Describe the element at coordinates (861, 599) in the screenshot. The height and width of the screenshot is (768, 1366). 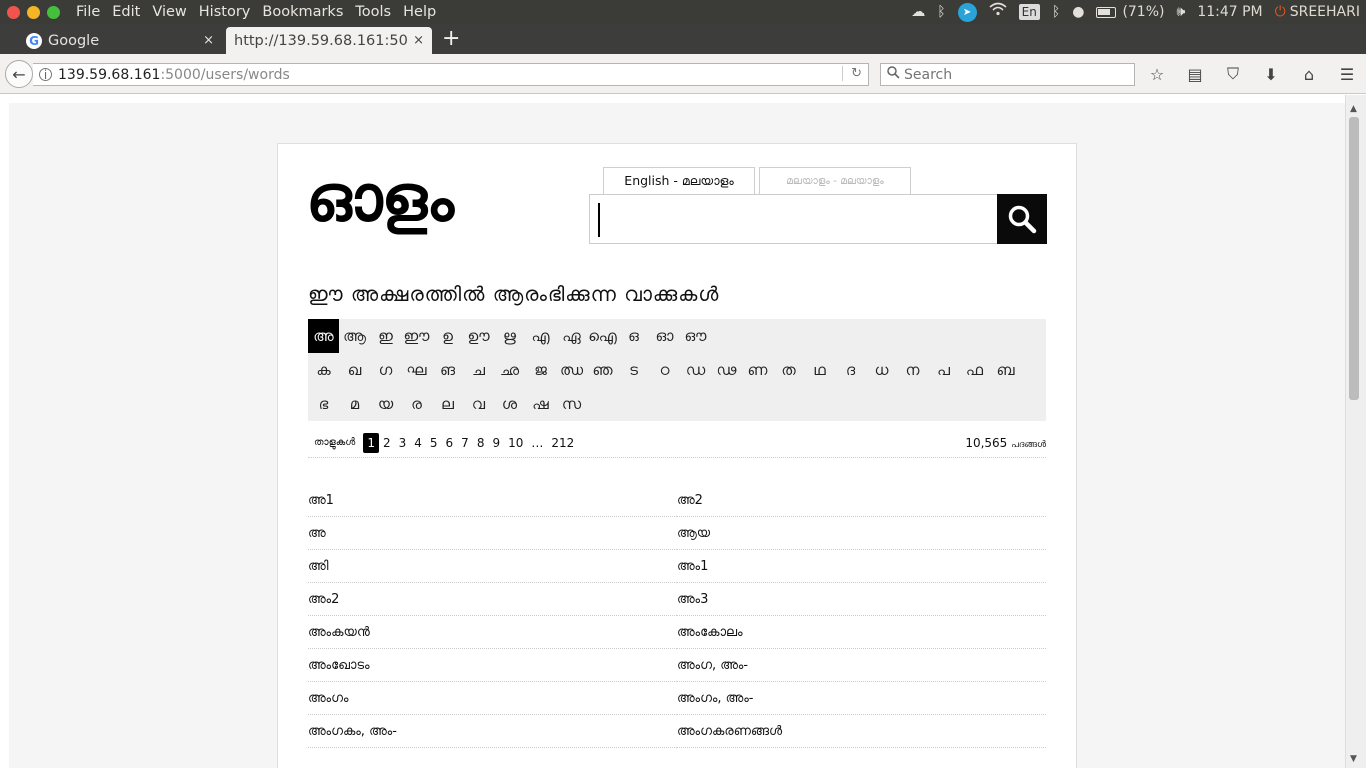
I see `word-link: അം3` at that location.